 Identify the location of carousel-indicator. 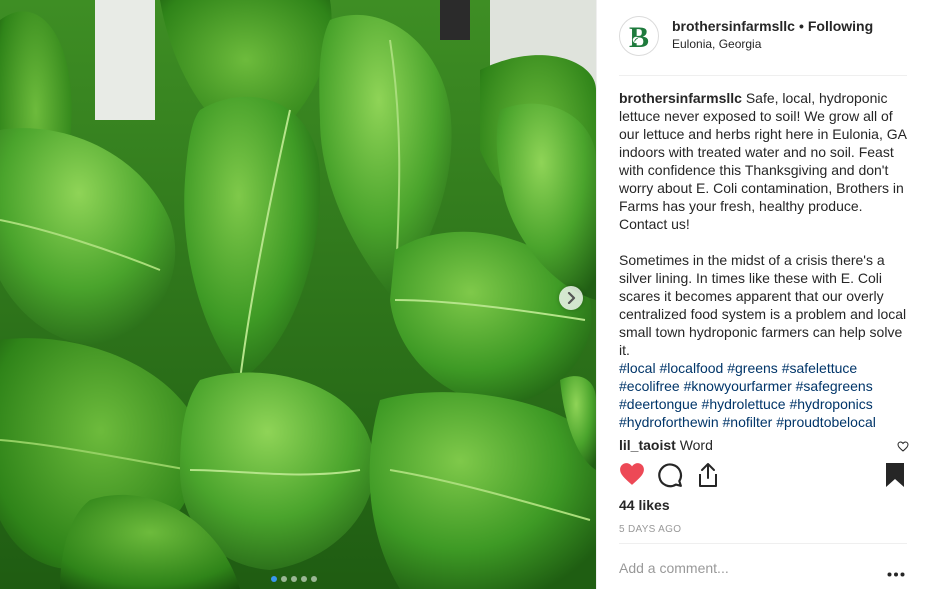
(294, 579).